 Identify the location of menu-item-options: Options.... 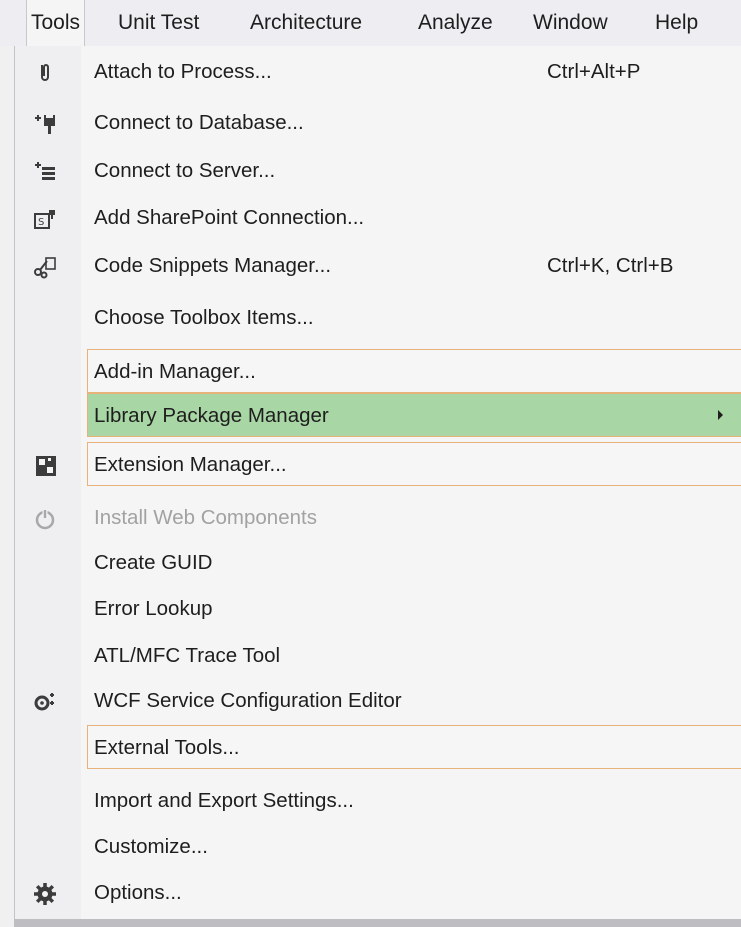
(378, 893).